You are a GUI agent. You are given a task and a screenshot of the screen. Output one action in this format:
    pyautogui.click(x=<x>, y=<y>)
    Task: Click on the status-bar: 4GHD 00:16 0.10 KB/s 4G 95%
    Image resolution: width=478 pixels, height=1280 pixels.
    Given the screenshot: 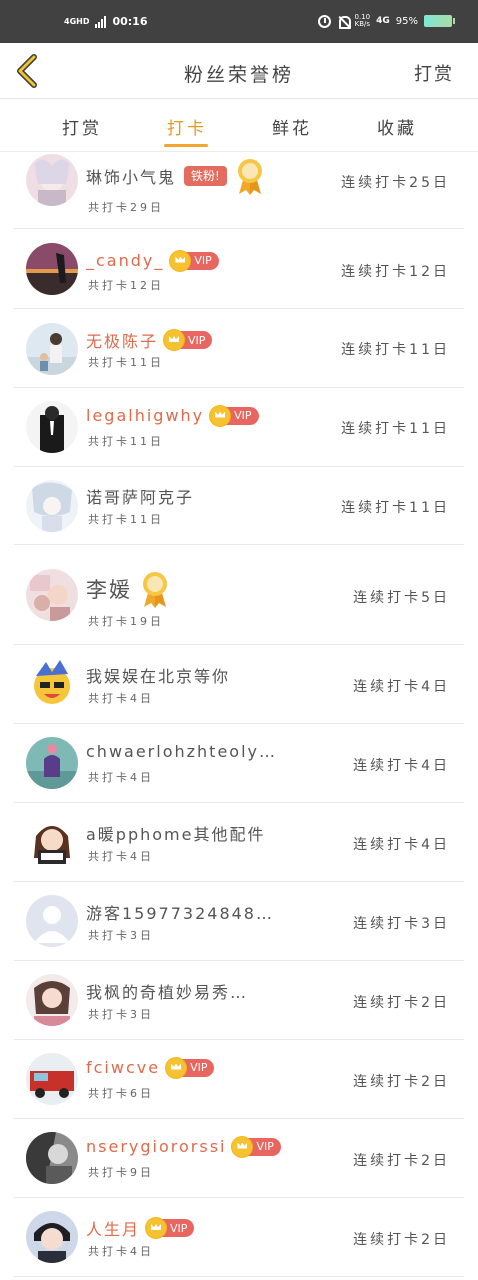 What is the action you would take?
    pyautogui.click(x=239, y=21)
    